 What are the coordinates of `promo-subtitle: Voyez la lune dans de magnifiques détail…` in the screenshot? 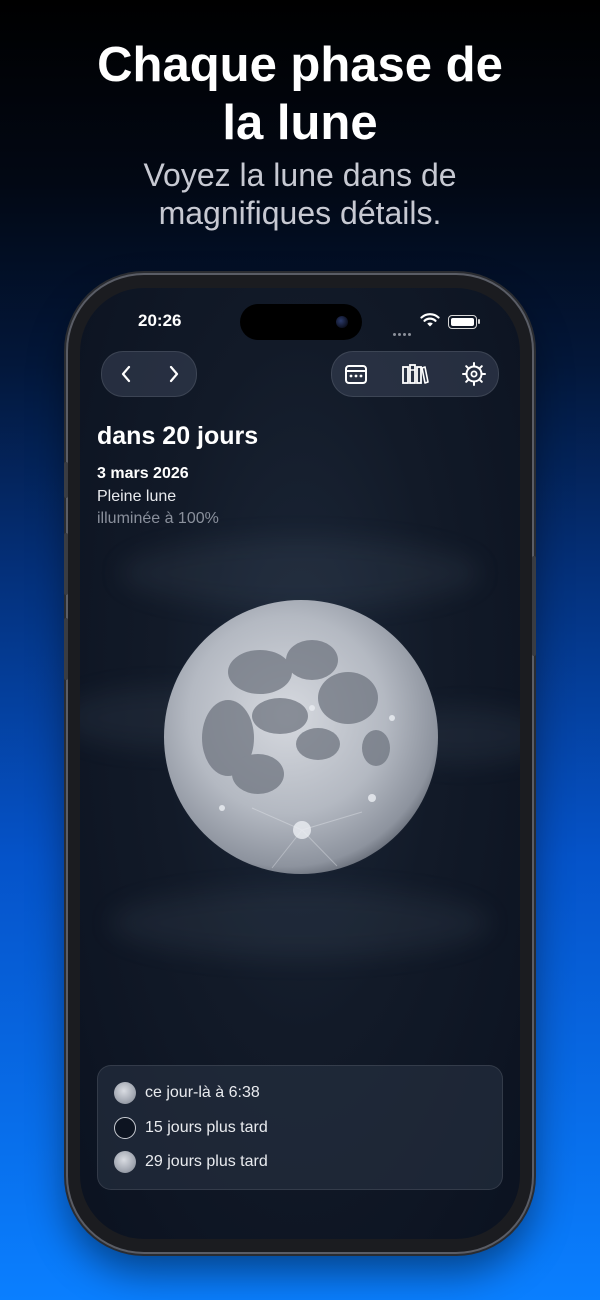 It's located at (300, 194).